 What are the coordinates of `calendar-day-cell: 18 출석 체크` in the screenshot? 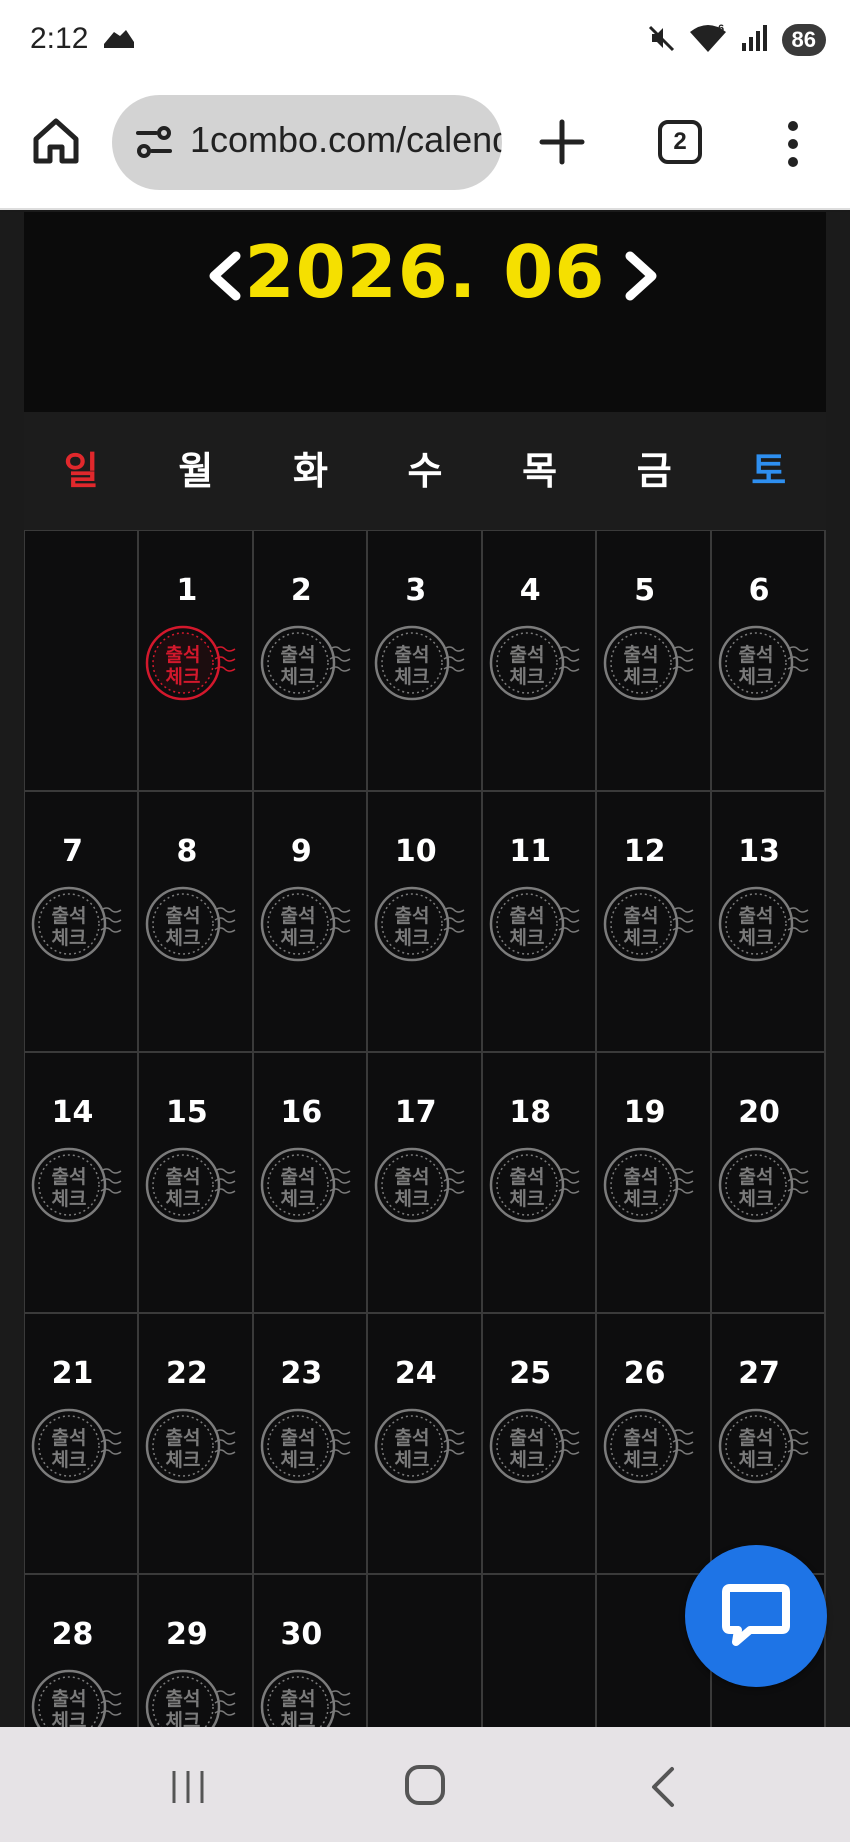 It's located at (540, 1183).